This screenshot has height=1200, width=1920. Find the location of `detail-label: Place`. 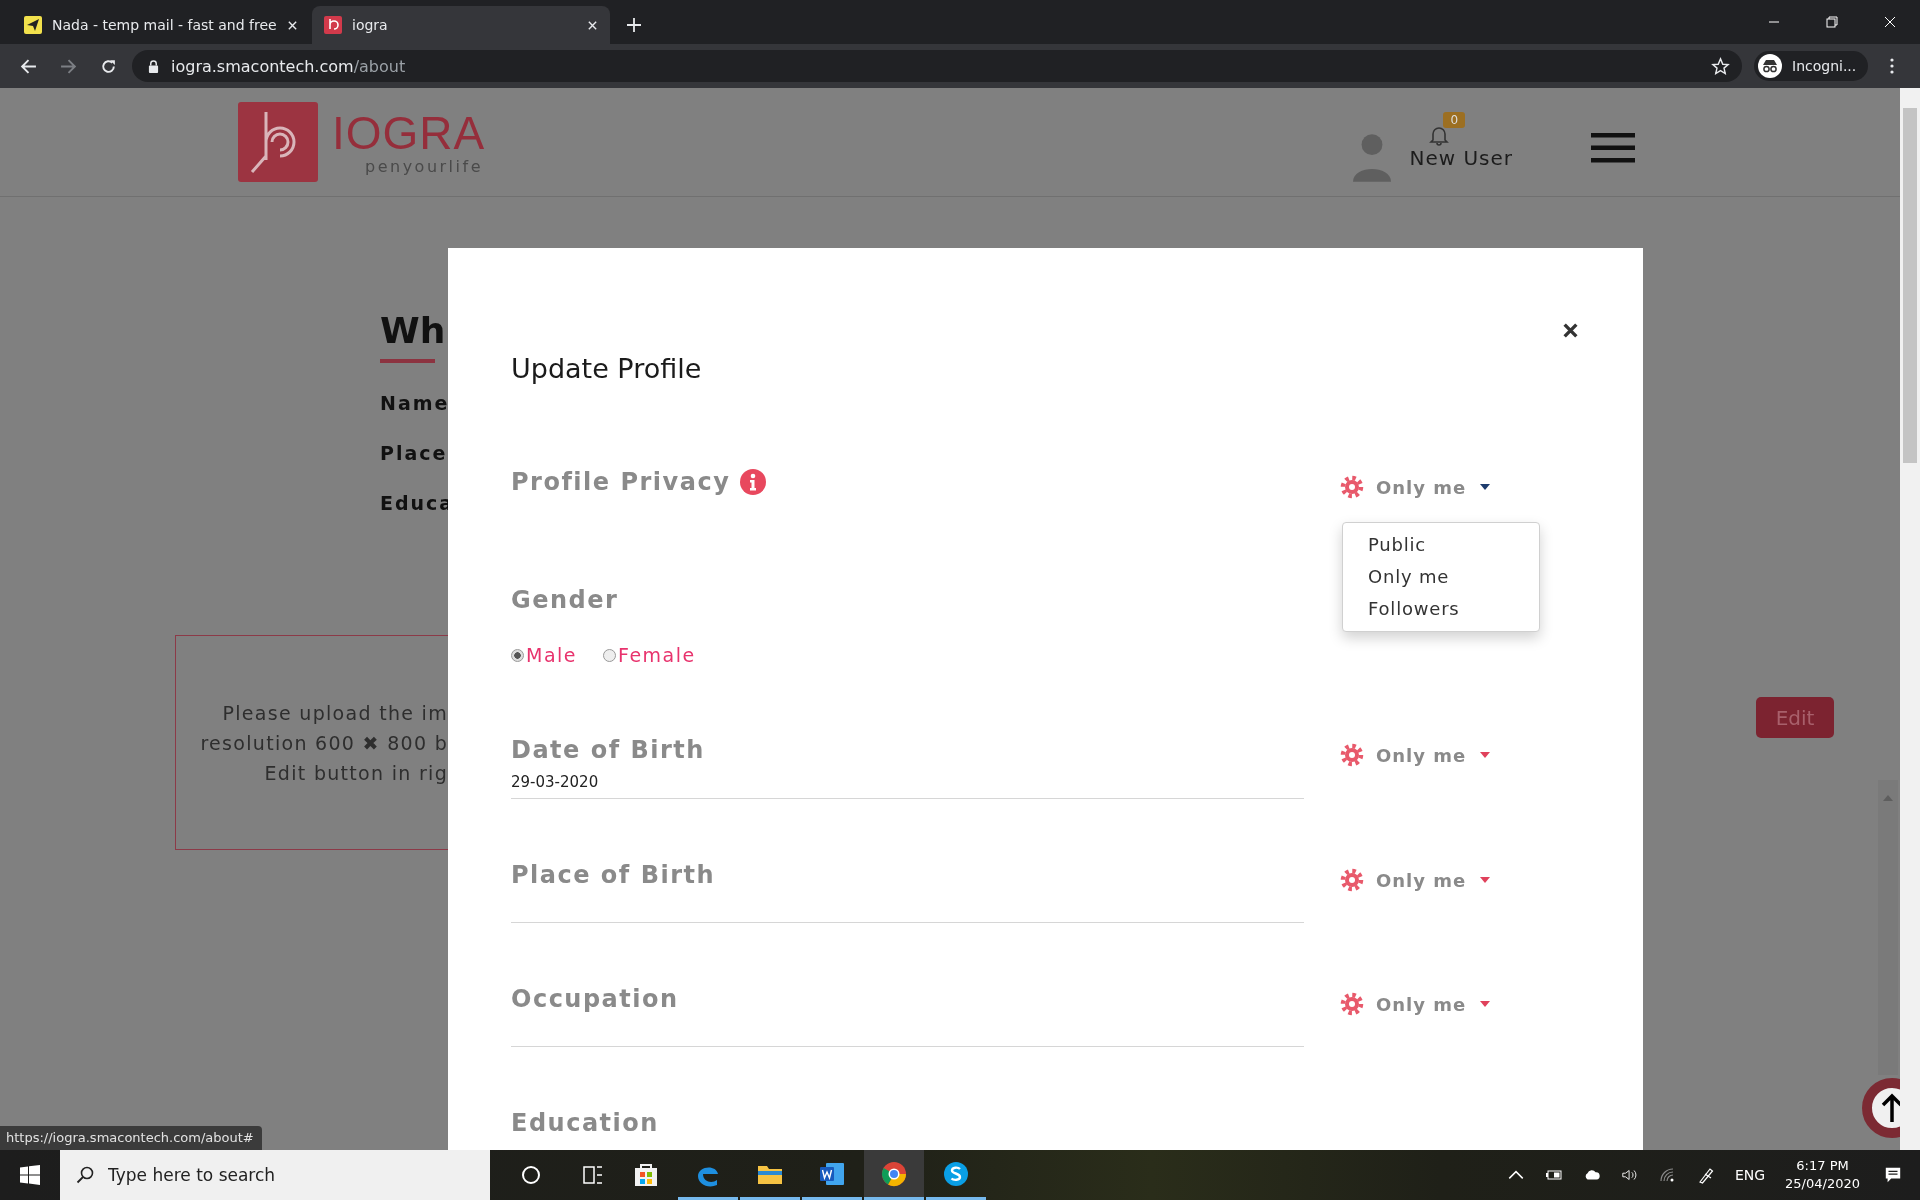

detail-label: Place is located at coordinates (414, 453).